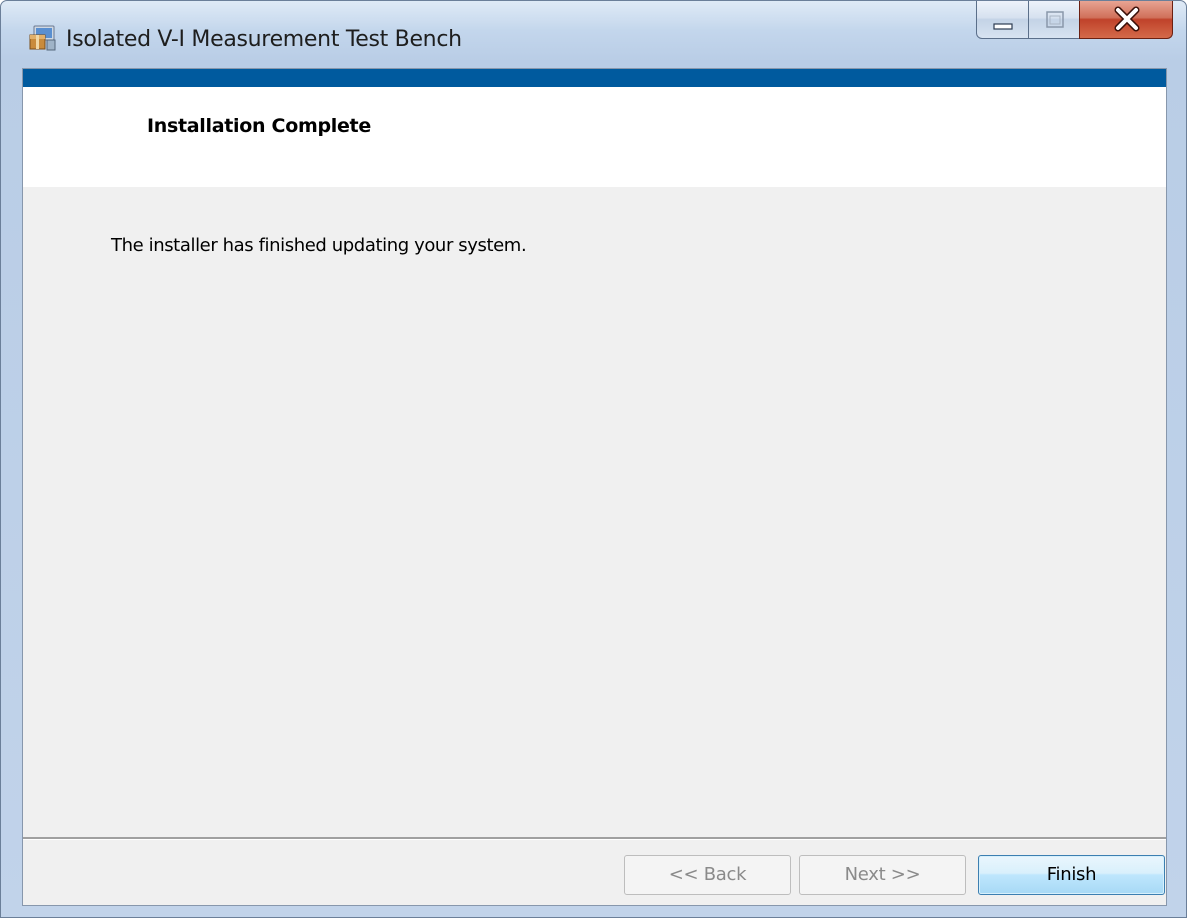 The height and width of the screenshot is (918, 1187). Describe the element at coordinates (594, 78) in the screenshot. I see `accent-bar` at that location.